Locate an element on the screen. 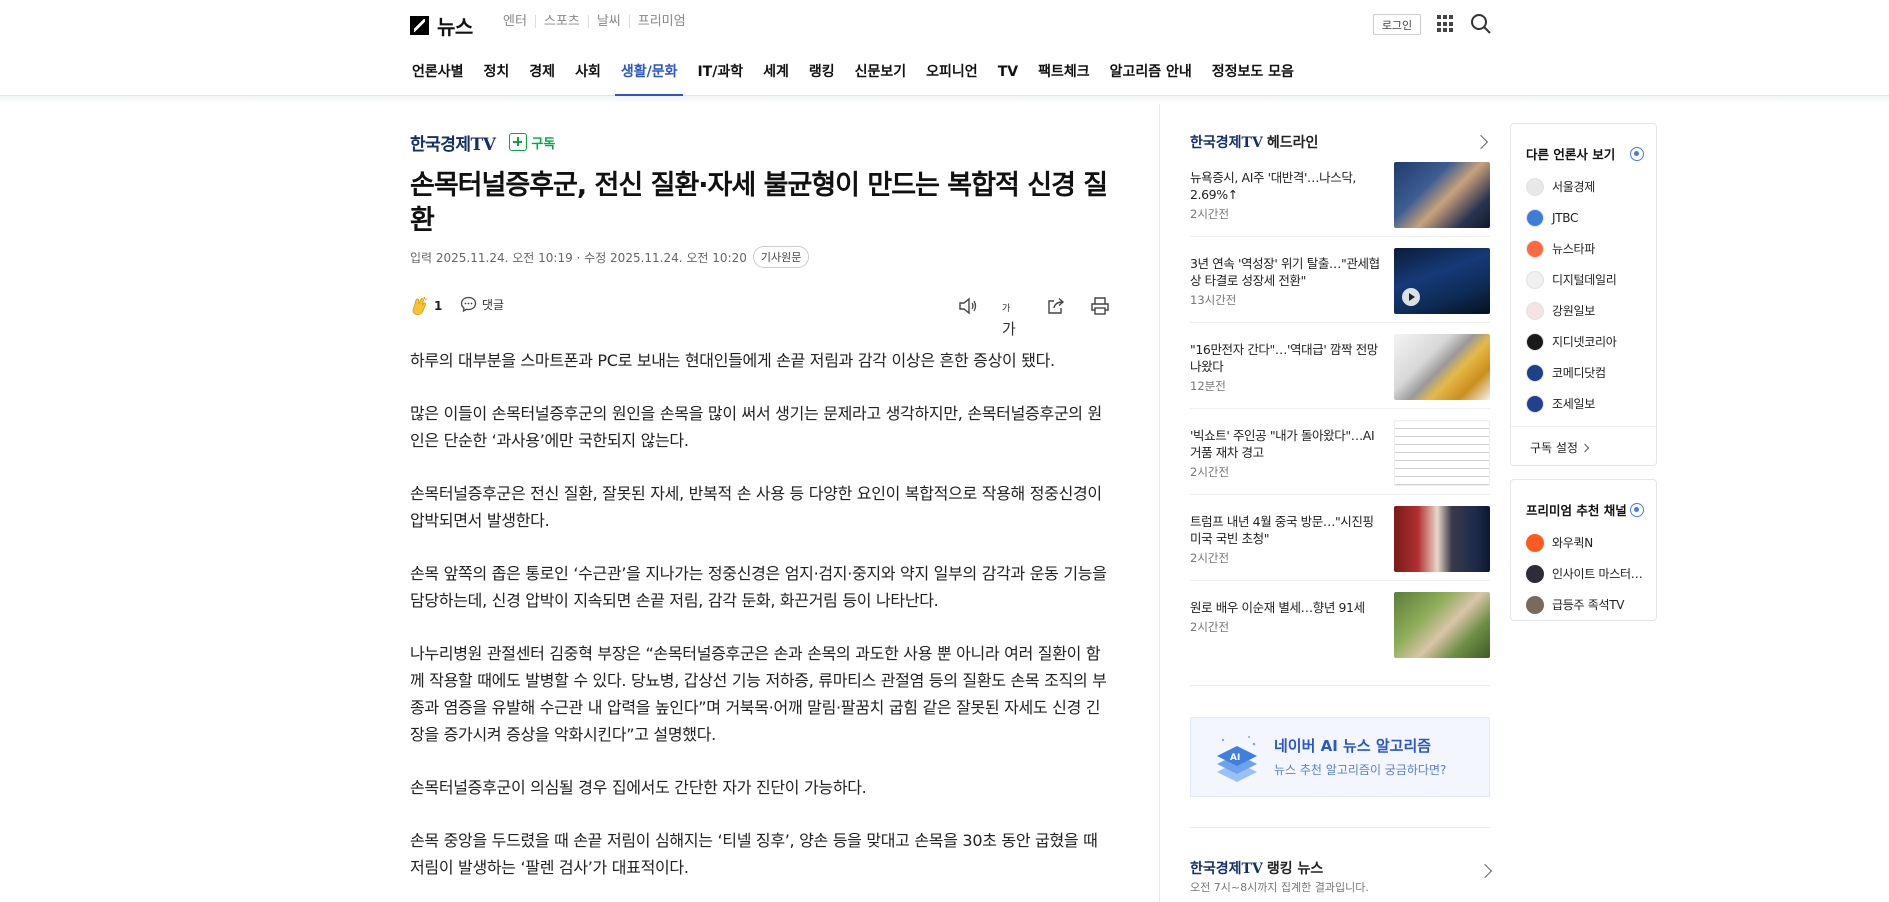  naver-news-logo: 뉴스 is located at coordinates (441, 25).